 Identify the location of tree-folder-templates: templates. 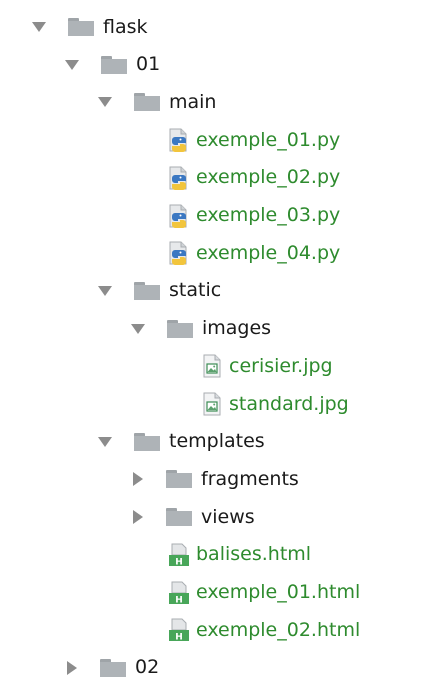
(221, 442).